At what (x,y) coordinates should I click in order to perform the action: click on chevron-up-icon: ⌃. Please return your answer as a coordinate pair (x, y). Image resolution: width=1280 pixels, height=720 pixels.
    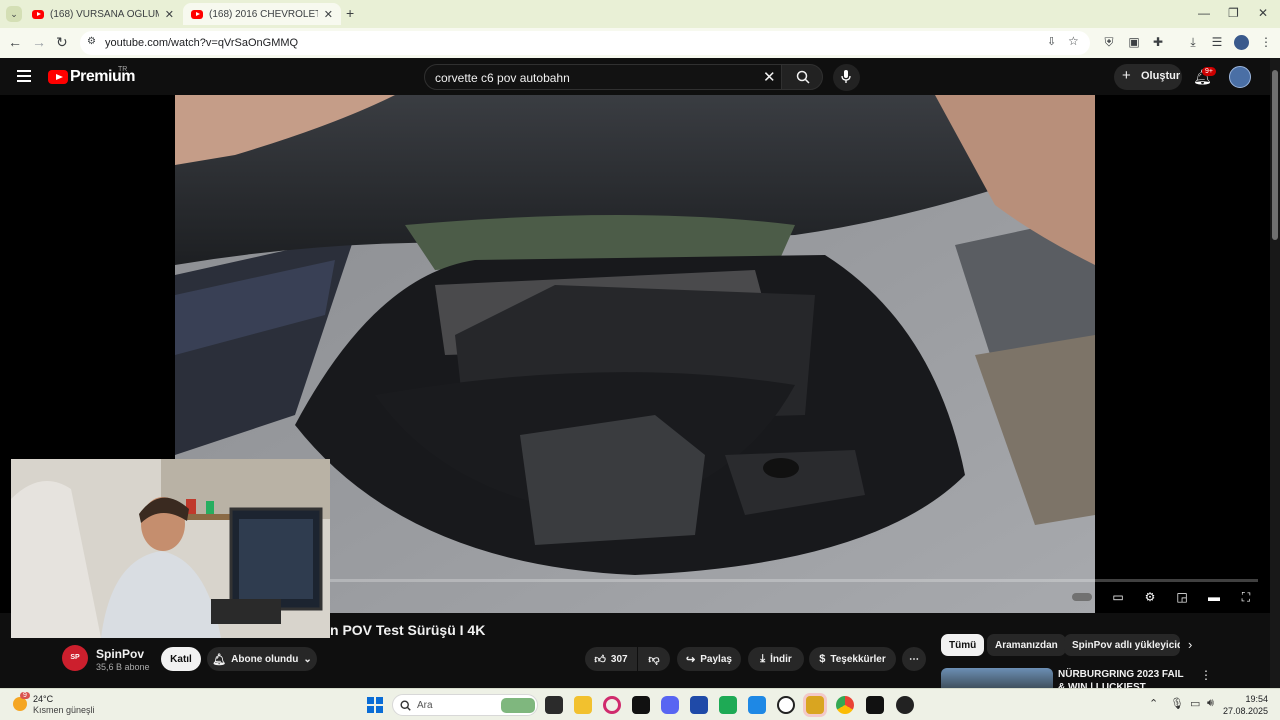
    Looking at the image, I should click on (1153, 703).